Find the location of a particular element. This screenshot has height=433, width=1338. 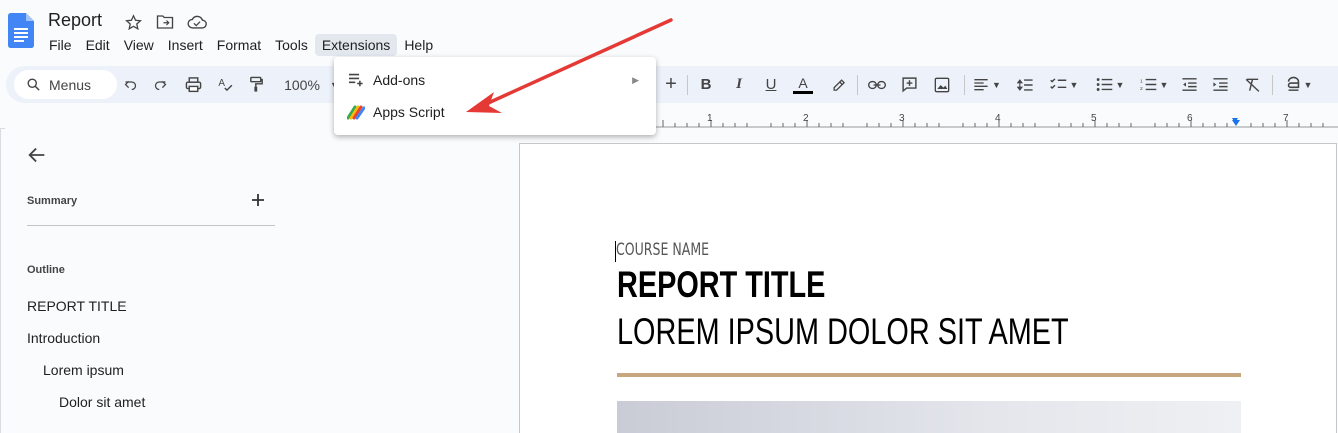

report-title-heading: REPORT TITLE is located at coordinates (721, 285).